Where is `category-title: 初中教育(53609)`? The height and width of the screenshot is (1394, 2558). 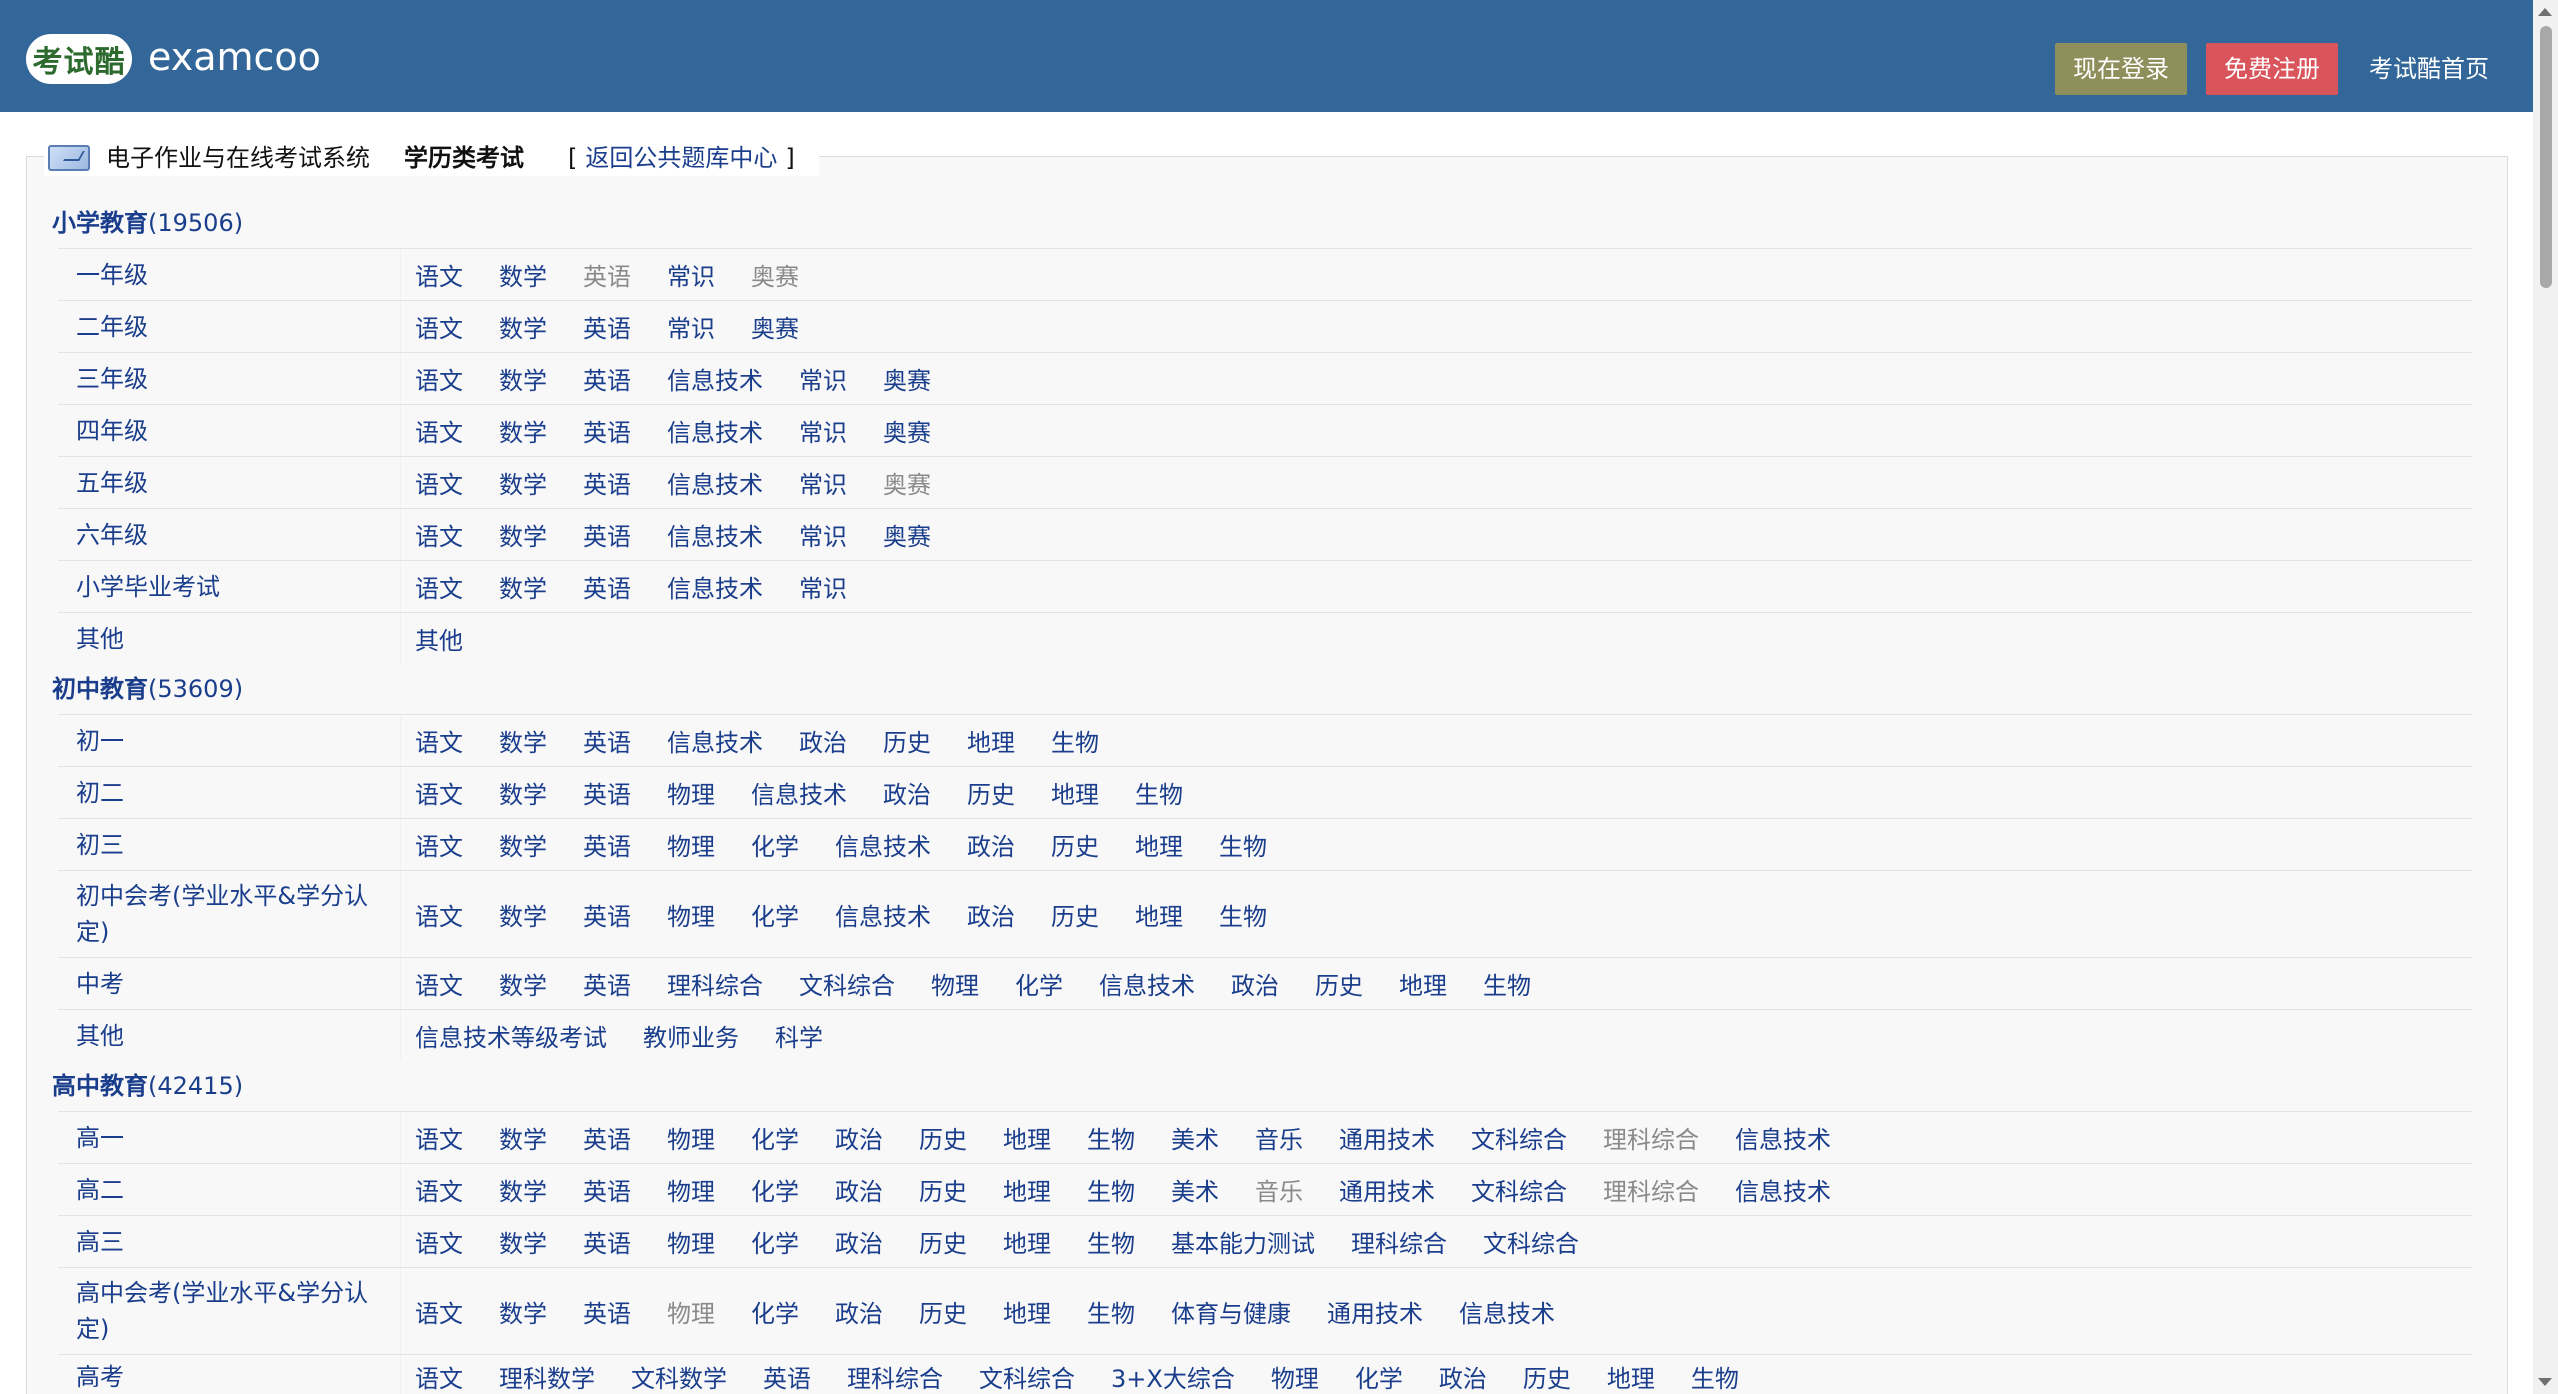
category-title: 初中教育(53609) is located at coordinates (1262, 689).